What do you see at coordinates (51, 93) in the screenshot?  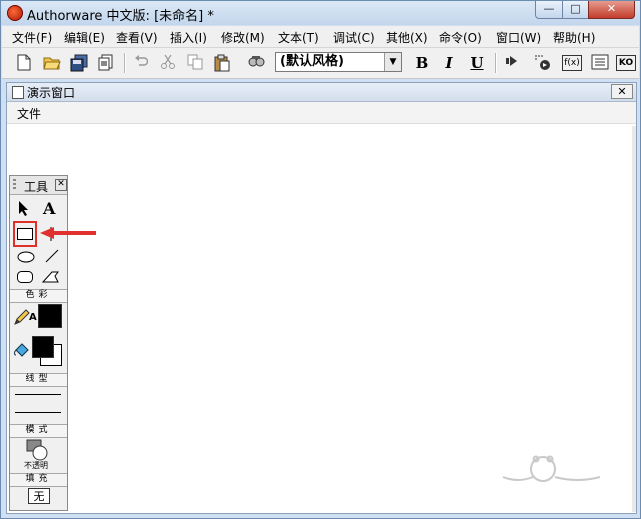 I see `presentation-title: 演示窗口` at bounding box center [51, 93].